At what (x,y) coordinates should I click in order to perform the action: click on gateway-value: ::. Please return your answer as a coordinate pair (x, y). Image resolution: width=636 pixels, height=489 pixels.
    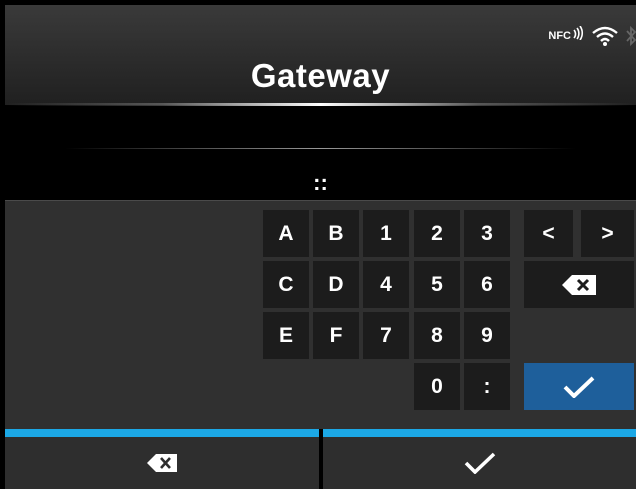
    Looking at the image, I should click on (320, 182).